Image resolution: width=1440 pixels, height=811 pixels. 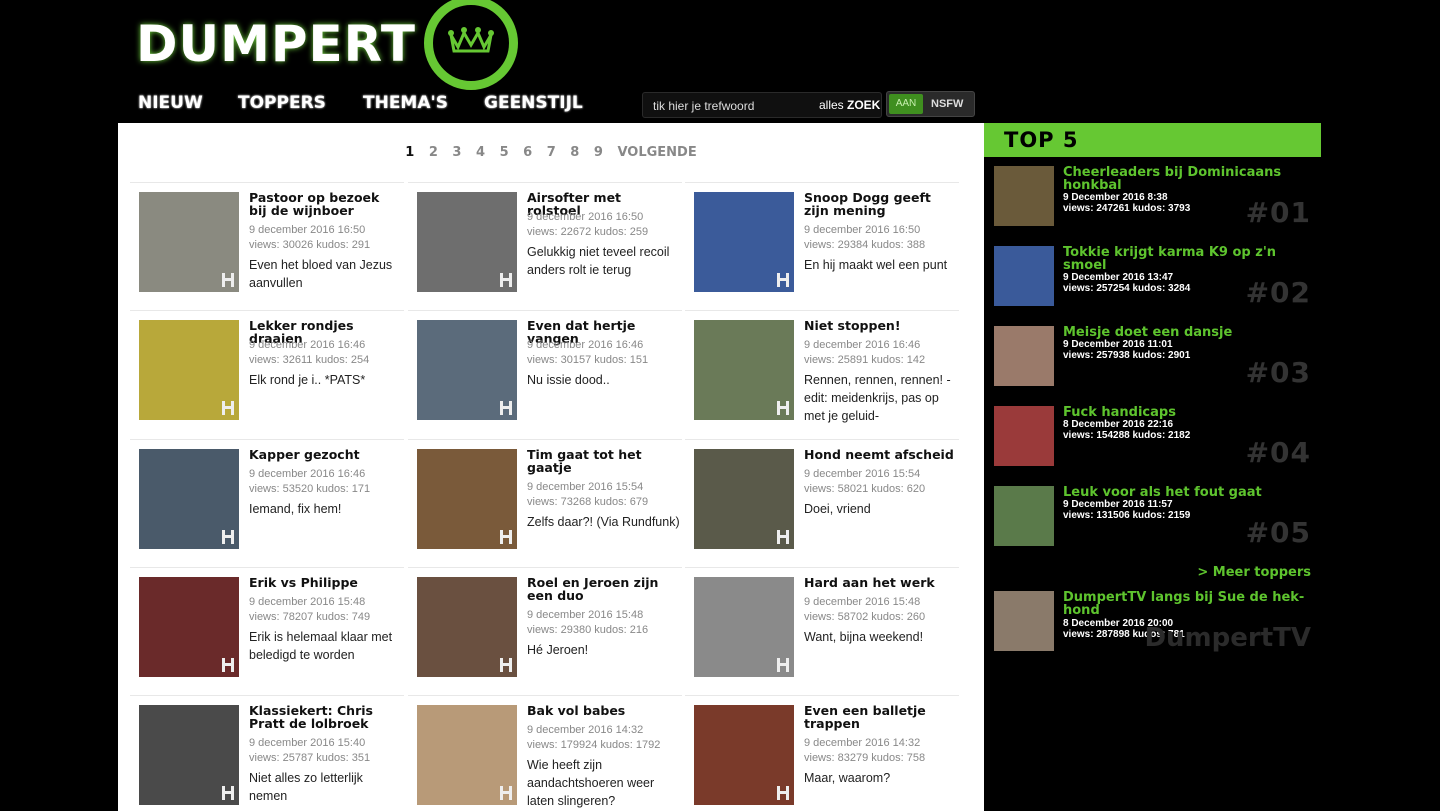 What do you see at coordinates (480, 152) in the screenshot?
I see `page-4: 4` at bounding box center [480, 152].